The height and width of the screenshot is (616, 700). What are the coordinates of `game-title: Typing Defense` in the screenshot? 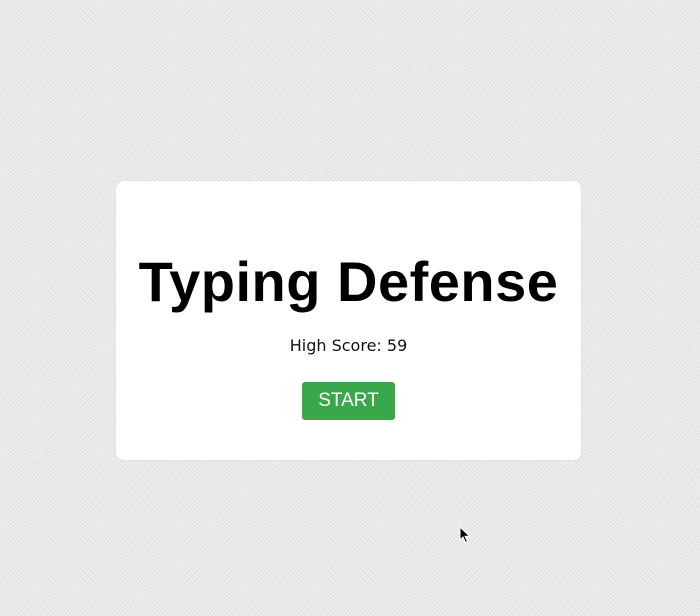 It's located at (348, 281).